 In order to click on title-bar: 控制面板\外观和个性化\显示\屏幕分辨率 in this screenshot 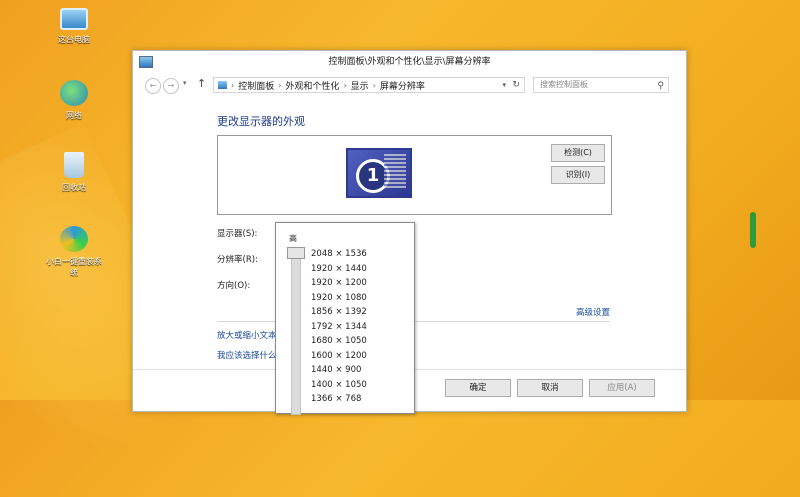, I will do `click(409, 62)`.